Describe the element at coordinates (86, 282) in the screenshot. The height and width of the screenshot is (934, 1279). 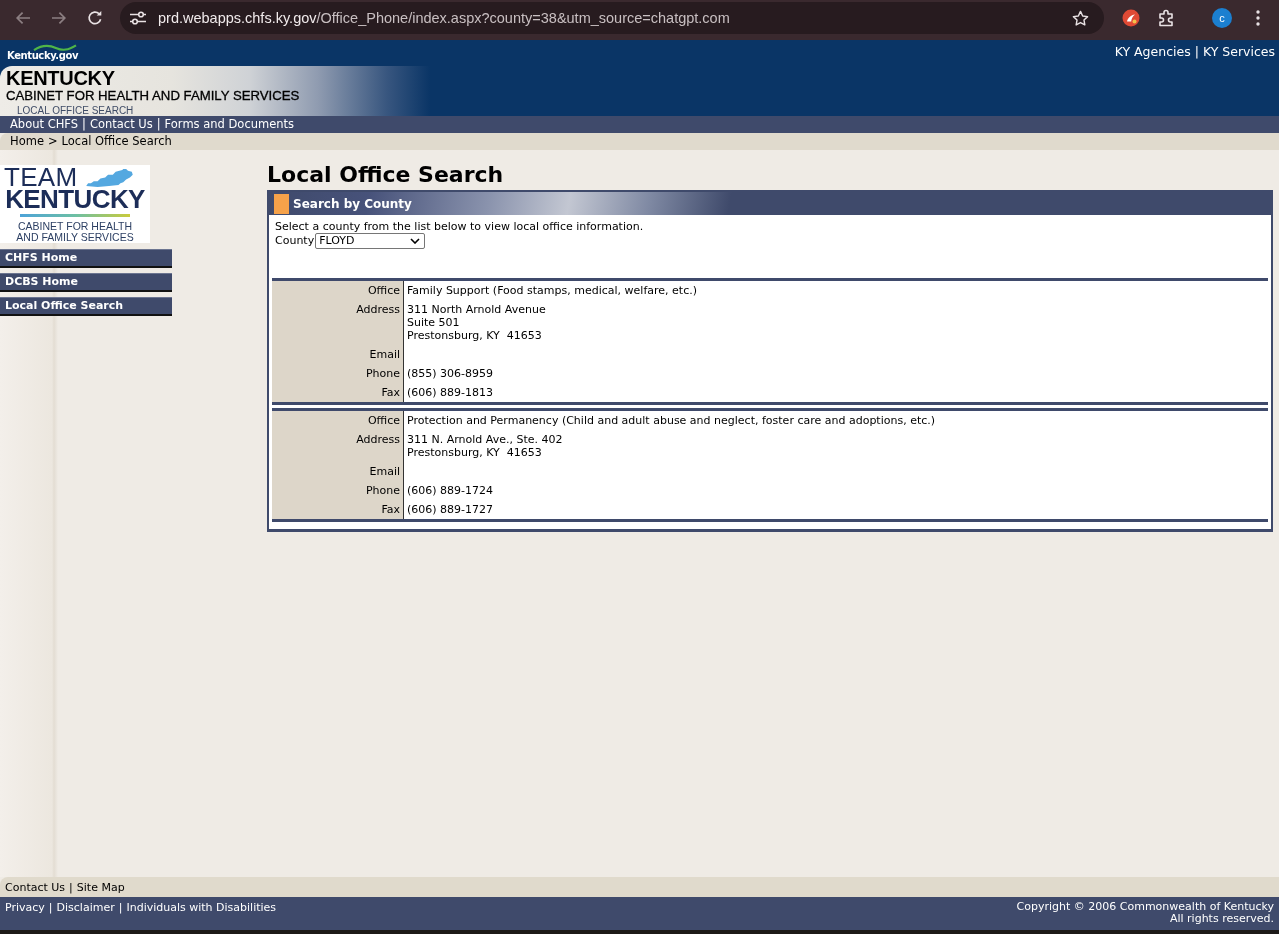
I see `sidebar-item: DCBS Home` at that location.